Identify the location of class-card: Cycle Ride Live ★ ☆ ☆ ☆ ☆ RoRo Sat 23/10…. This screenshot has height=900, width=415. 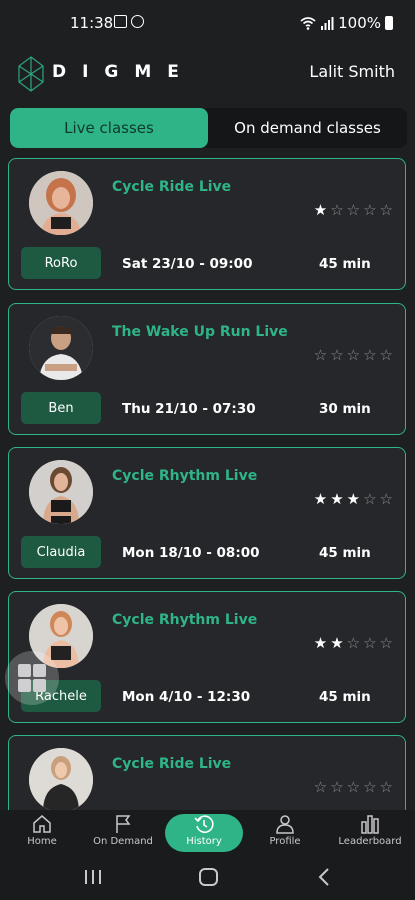
(207, 224).